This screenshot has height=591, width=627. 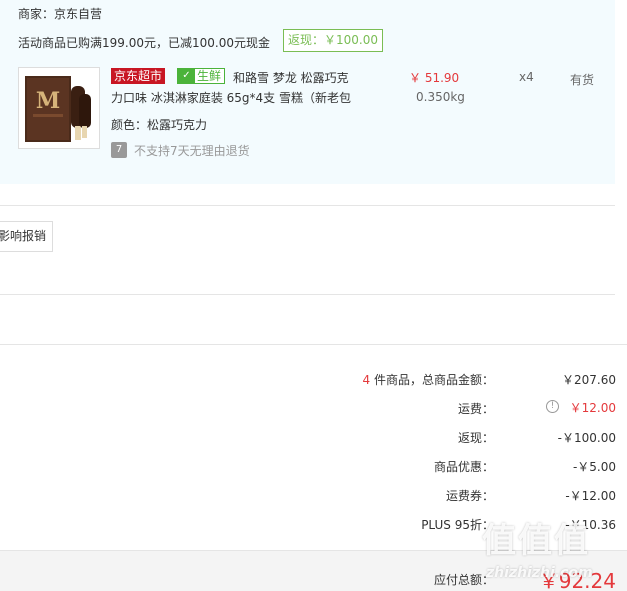 I want to click on fresh-tag-label: 生鲜, so click(x=209, y=76).